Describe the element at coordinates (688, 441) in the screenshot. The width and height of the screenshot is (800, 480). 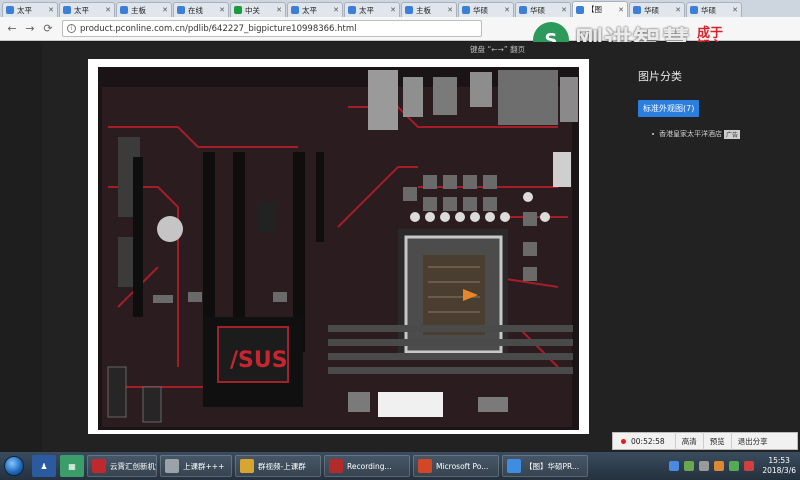
I see `hd-button: 高清` at that location.